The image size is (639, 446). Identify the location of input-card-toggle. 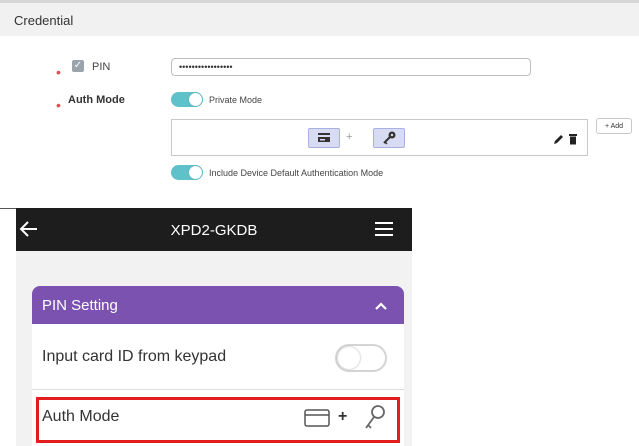
(361, 358).